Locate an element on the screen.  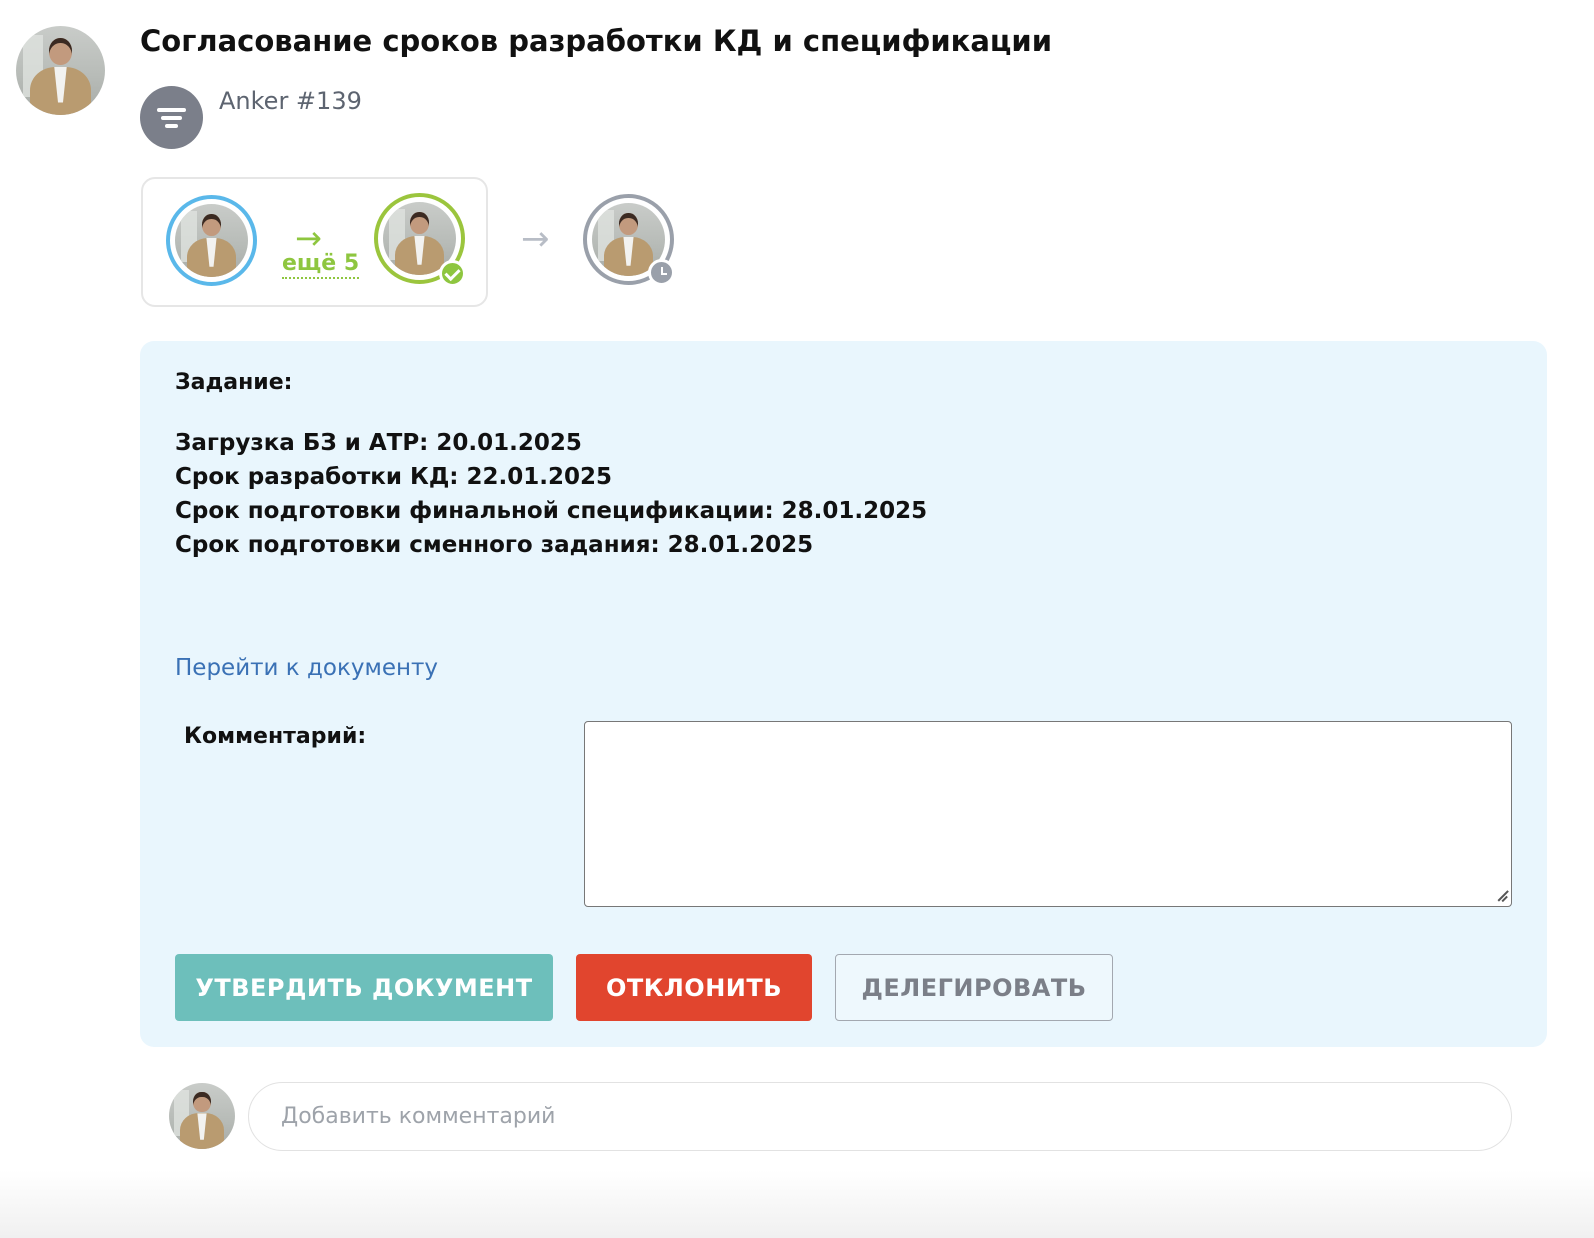
clock-icon is located at coordinates (661, 272).